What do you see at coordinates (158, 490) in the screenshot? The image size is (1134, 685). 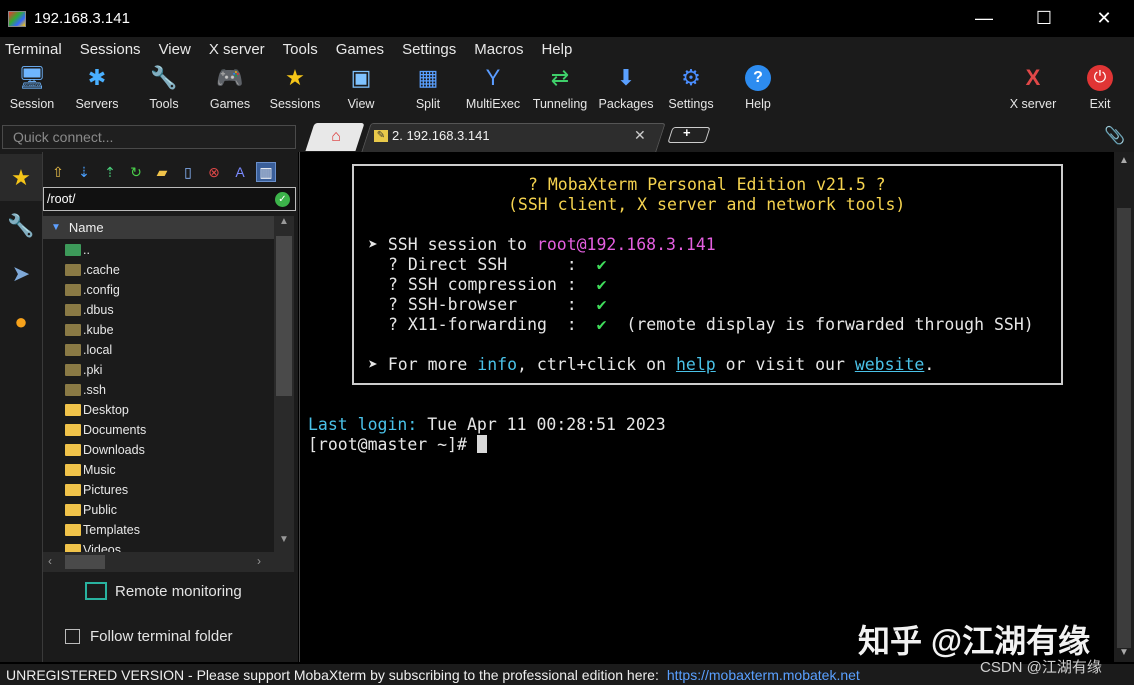 I see `list-item: Pictures` at bounding box center [158, 490].